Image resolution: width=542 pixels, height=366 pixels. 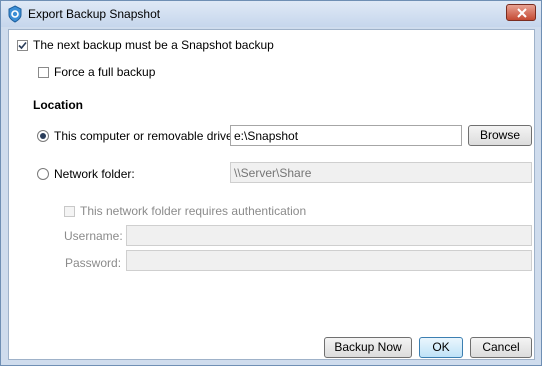 What do you see at coordinates (381, 172) in the screenshot?
I see `network-path-input` at bounding box center [381, 172].